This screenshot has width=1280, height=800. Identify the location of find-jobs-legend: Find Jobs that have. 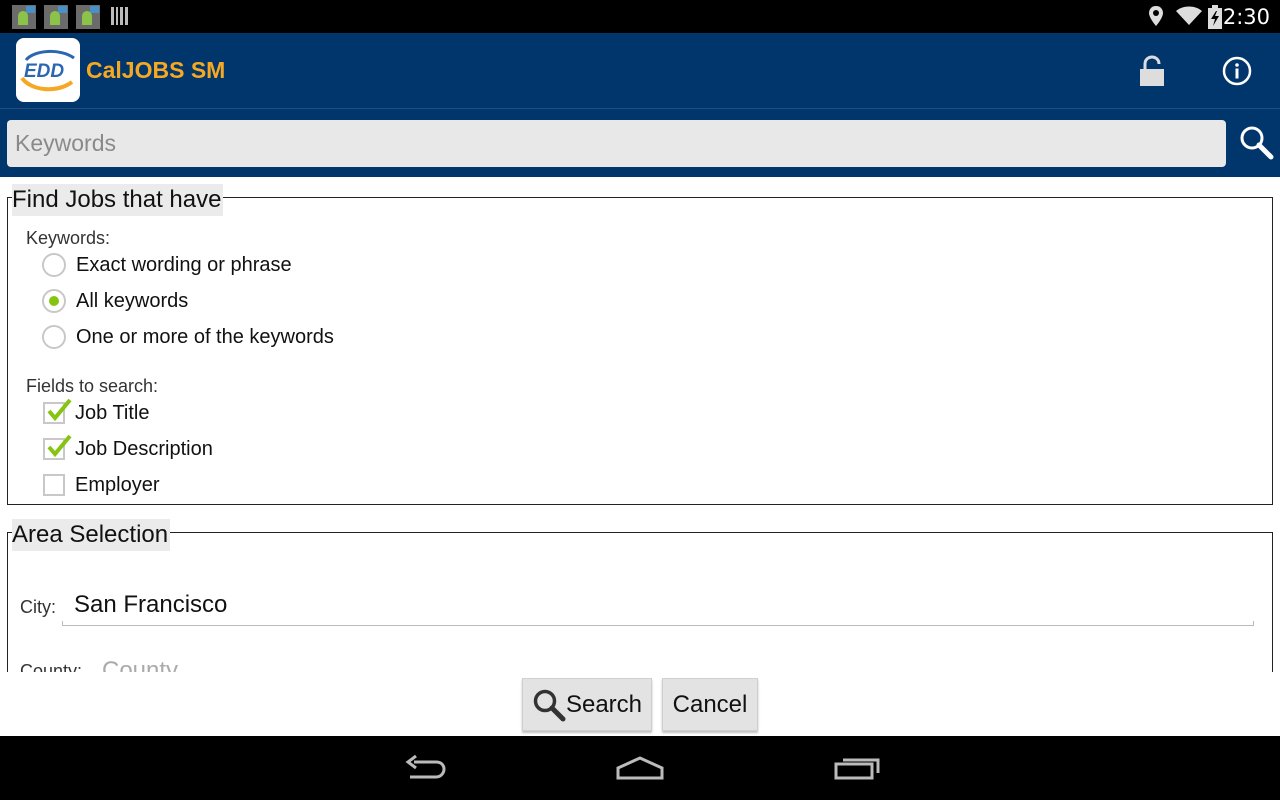
(118, 200).